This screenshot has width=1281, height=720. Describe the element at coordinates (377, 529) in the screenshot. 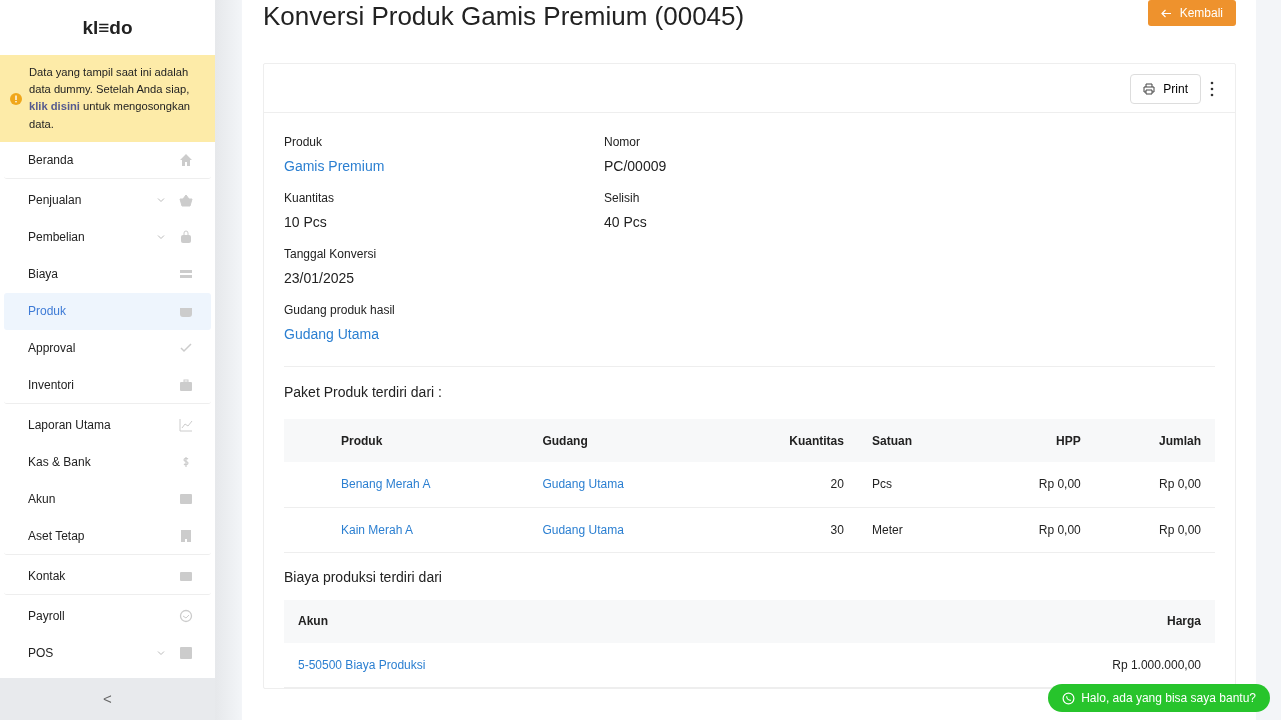

I see `table-link: Kain Merah A` at that location.